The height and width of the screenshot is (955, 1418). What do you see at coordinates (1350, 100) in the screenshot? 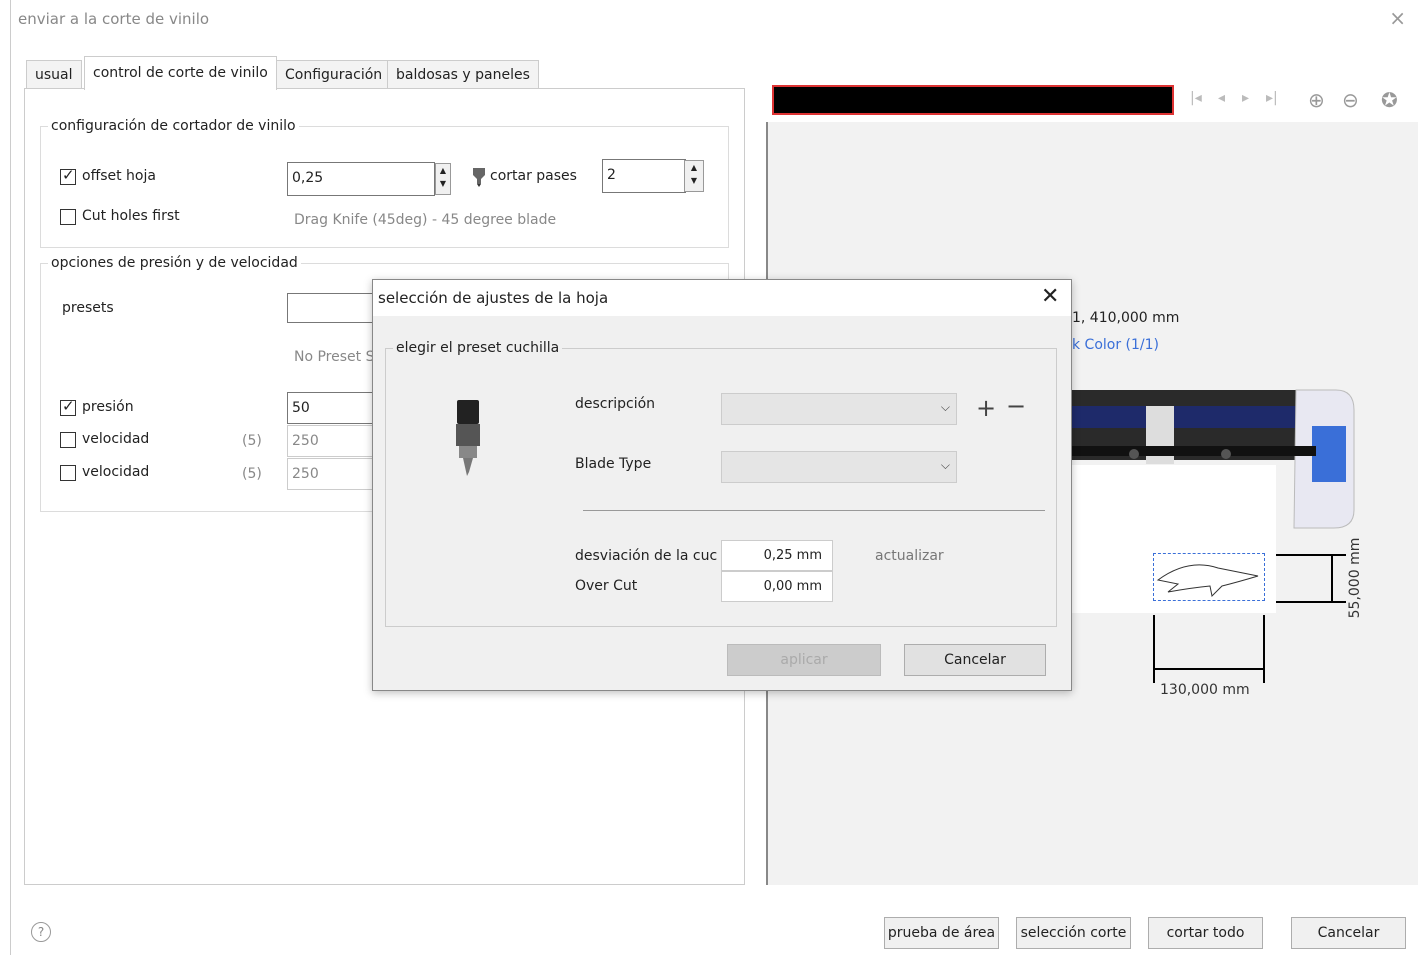
I see `zoom-out-icon: ⊖` at bounding box center [1350, 100].